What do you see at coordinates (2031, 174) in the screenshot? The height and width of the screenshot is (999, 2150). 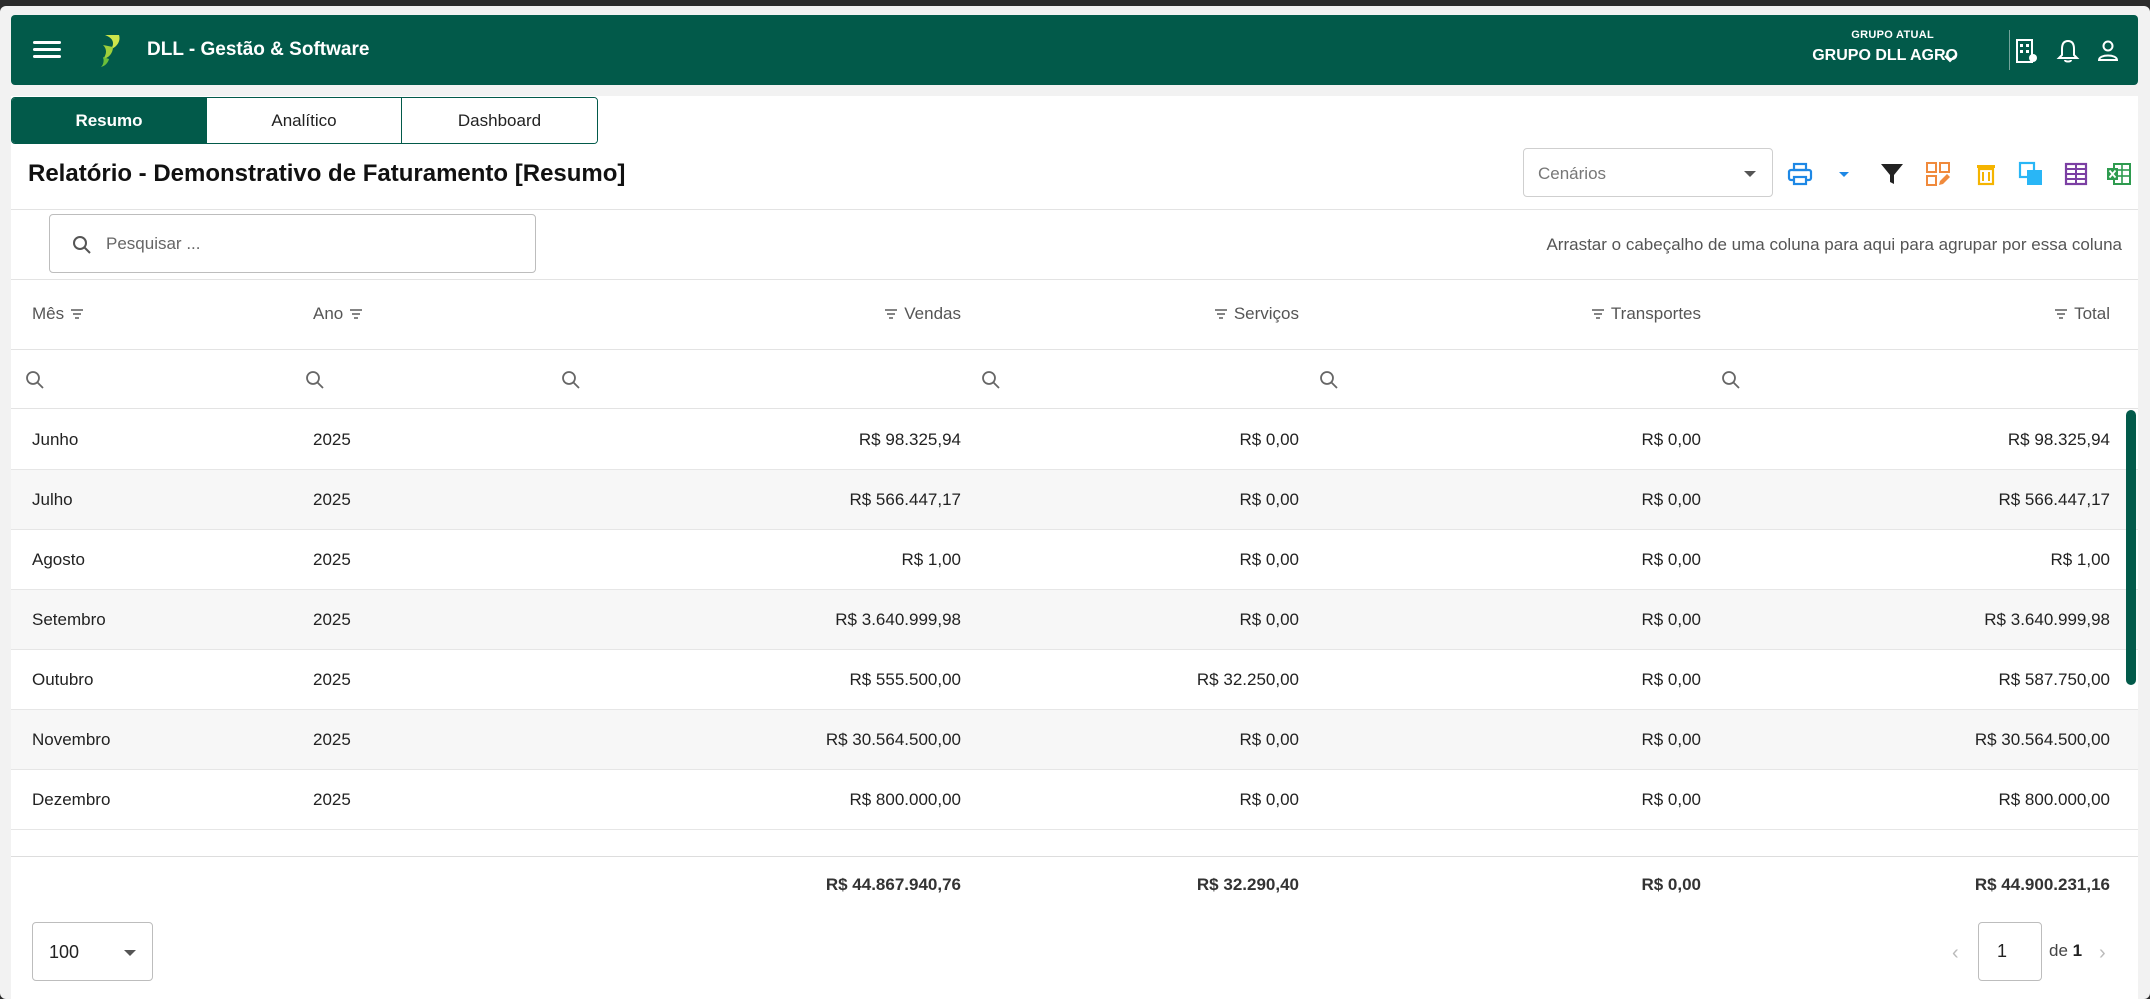 I see `copy-icon` at bounding box center [2031, 174].